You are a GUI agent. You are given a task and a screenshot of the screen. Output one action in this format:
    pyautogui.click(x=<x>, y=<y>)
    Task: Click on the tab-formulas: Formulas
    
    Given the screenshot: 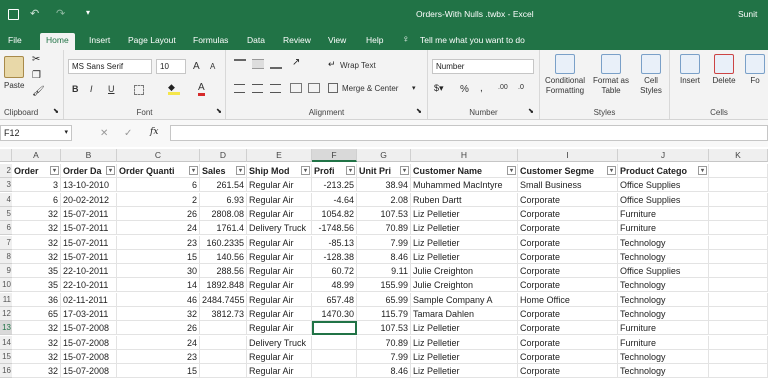 What is the action you would take?
    pyautogui.click(x=210, y=41)
    